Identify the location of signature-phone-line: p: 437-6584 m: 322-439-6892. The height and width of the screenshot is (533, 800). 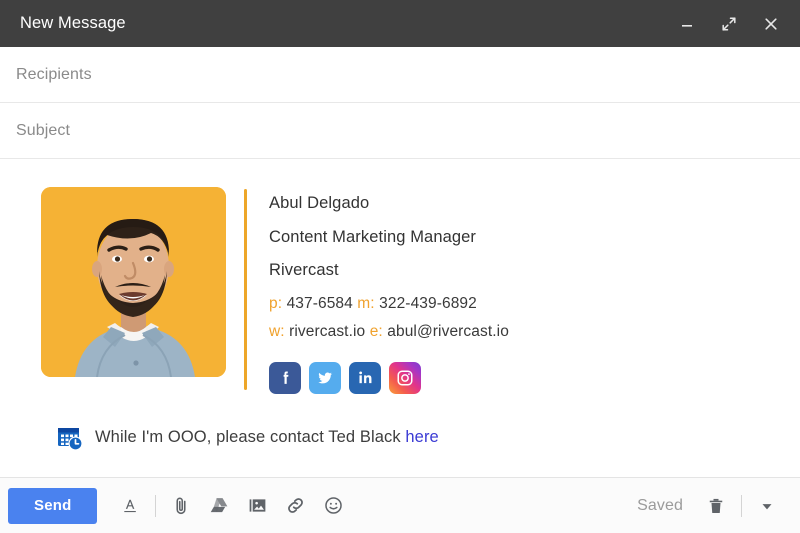
(389, 303).